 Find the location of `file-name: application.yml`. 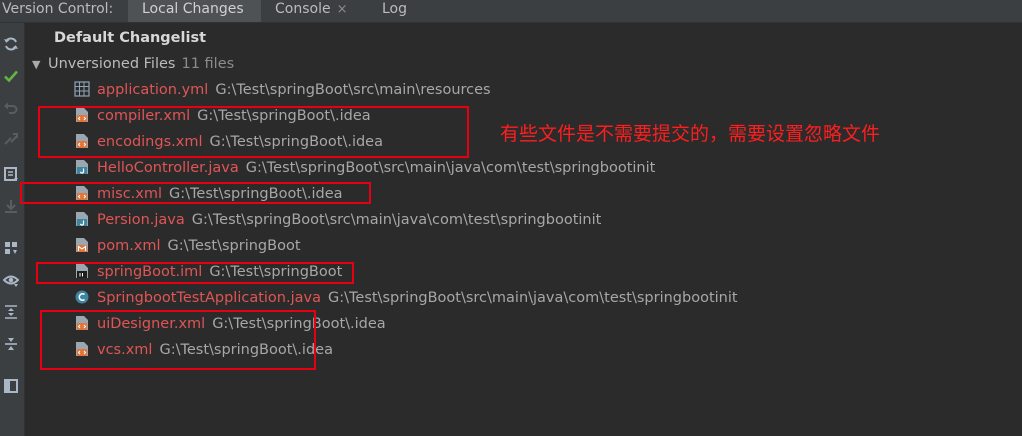

file-name: application.yml is located at coordinates (153, 90).